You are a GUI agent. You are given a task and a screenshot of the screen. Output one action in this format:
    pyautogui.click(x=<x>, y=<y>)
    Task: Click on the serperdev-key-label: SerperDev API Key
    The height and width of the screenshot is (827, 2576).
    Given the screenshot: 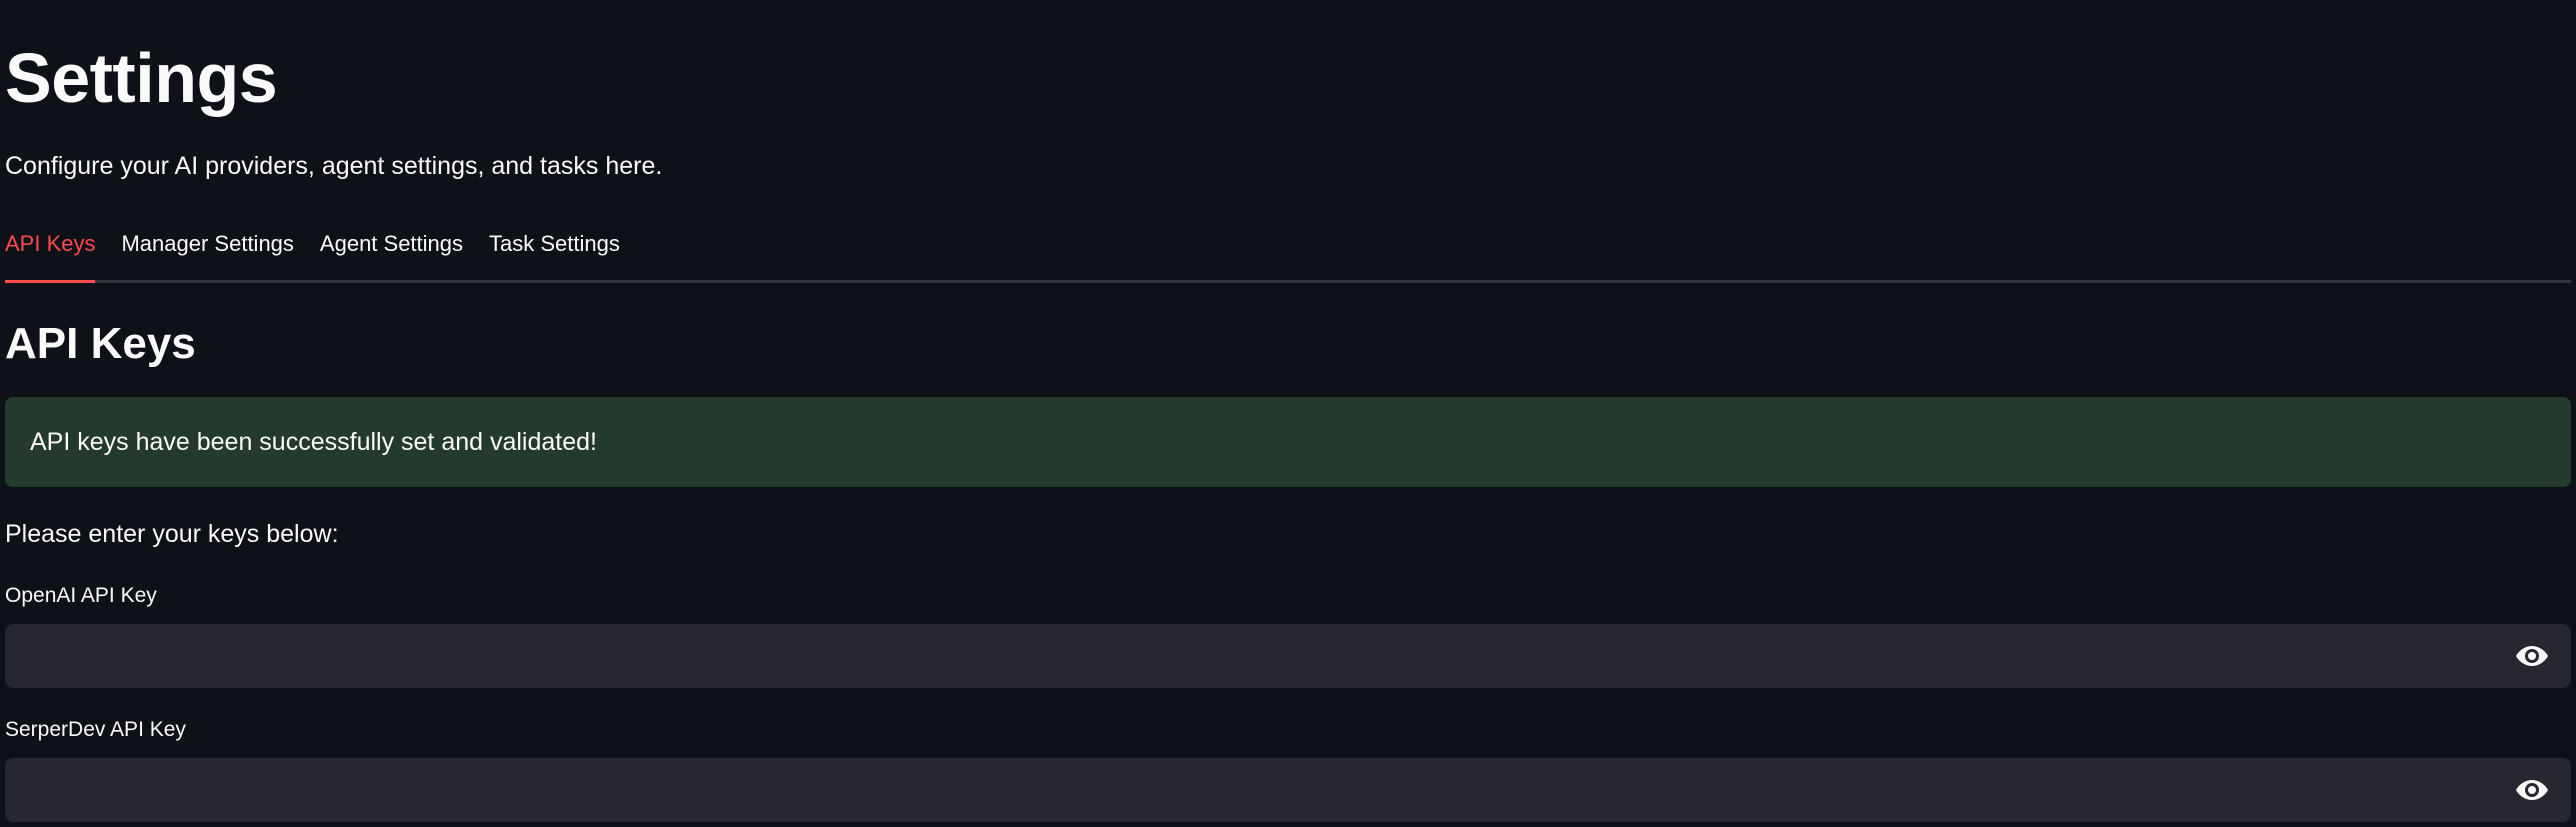 What is the action you would take?
    pyautogui.click(x=95, y=729)
    